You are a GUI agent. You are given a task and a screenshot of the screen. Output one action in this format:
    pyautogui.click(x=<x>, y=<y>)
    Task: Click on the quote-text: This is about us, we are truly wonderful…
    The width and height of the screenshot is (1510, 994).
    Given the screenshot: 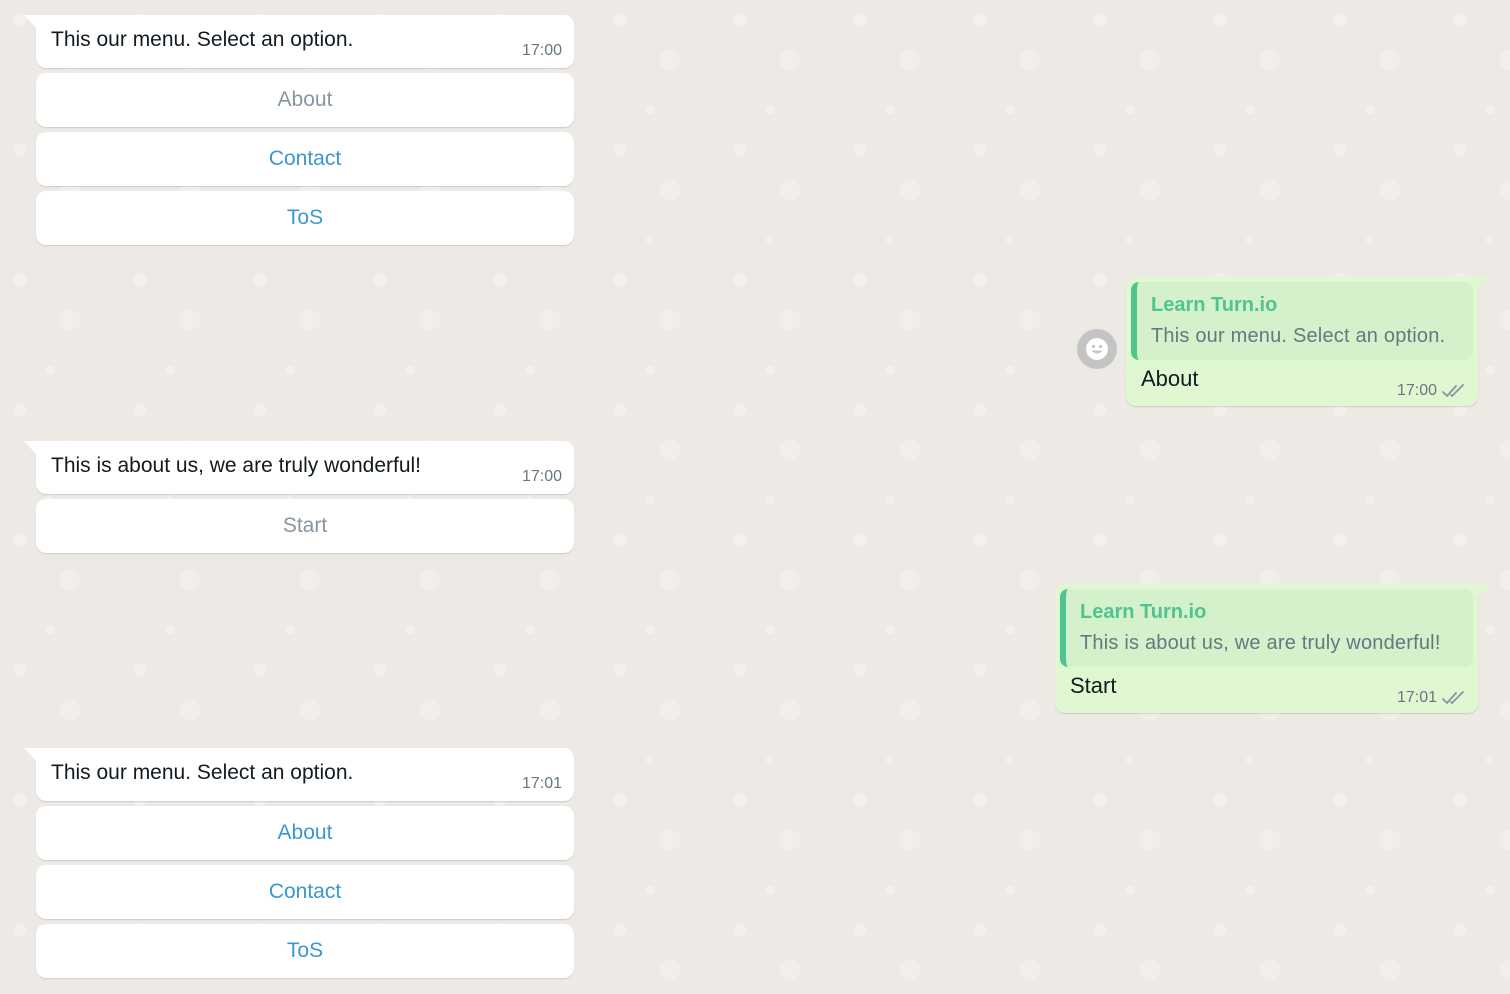 What is the action you would take?
    pyautogui.click(x=1260, y=643)
    